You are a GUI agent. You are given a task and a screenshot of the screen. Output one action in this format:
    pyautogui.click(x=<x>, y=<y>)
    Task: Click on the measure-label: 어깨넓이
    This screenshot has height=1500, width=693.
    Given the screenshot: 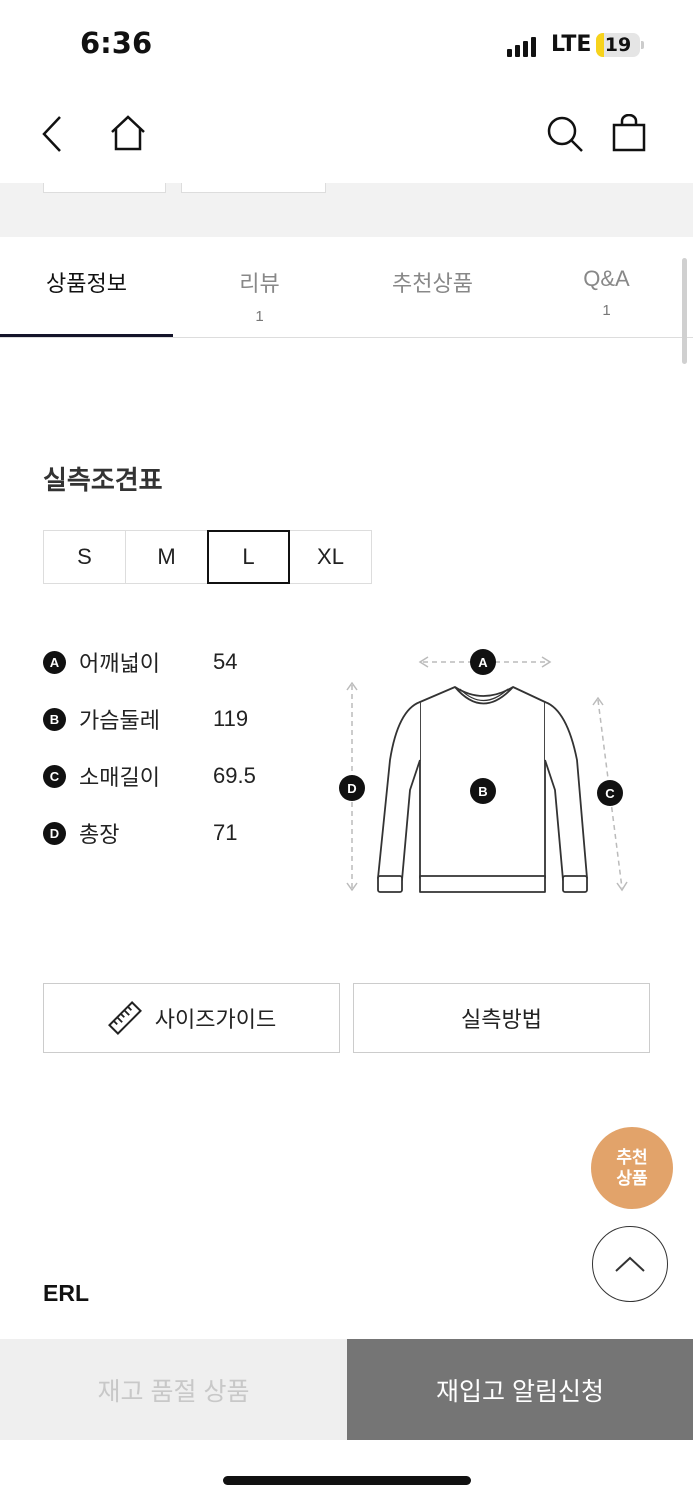 What is the action you would take?
    pyautogui.click(x=119, y=663)
    